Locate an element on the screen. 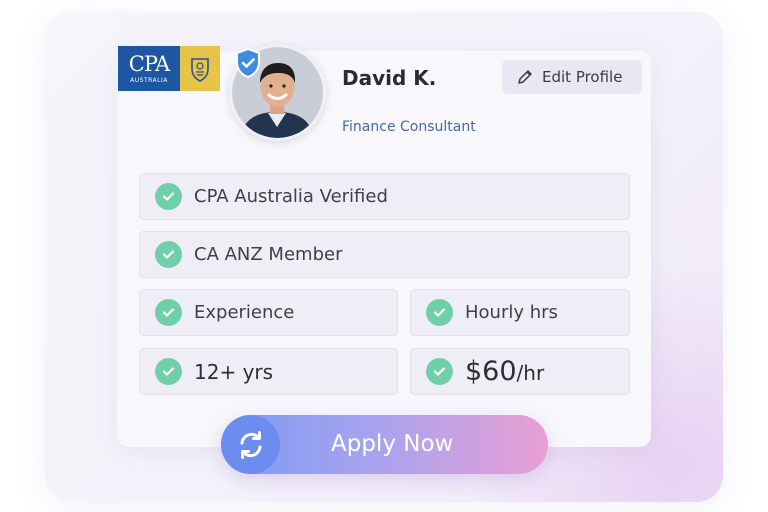 The image size is (768, 512). credential-row-cpa: CPA Australia Verified is located at coordinates (384, 196).